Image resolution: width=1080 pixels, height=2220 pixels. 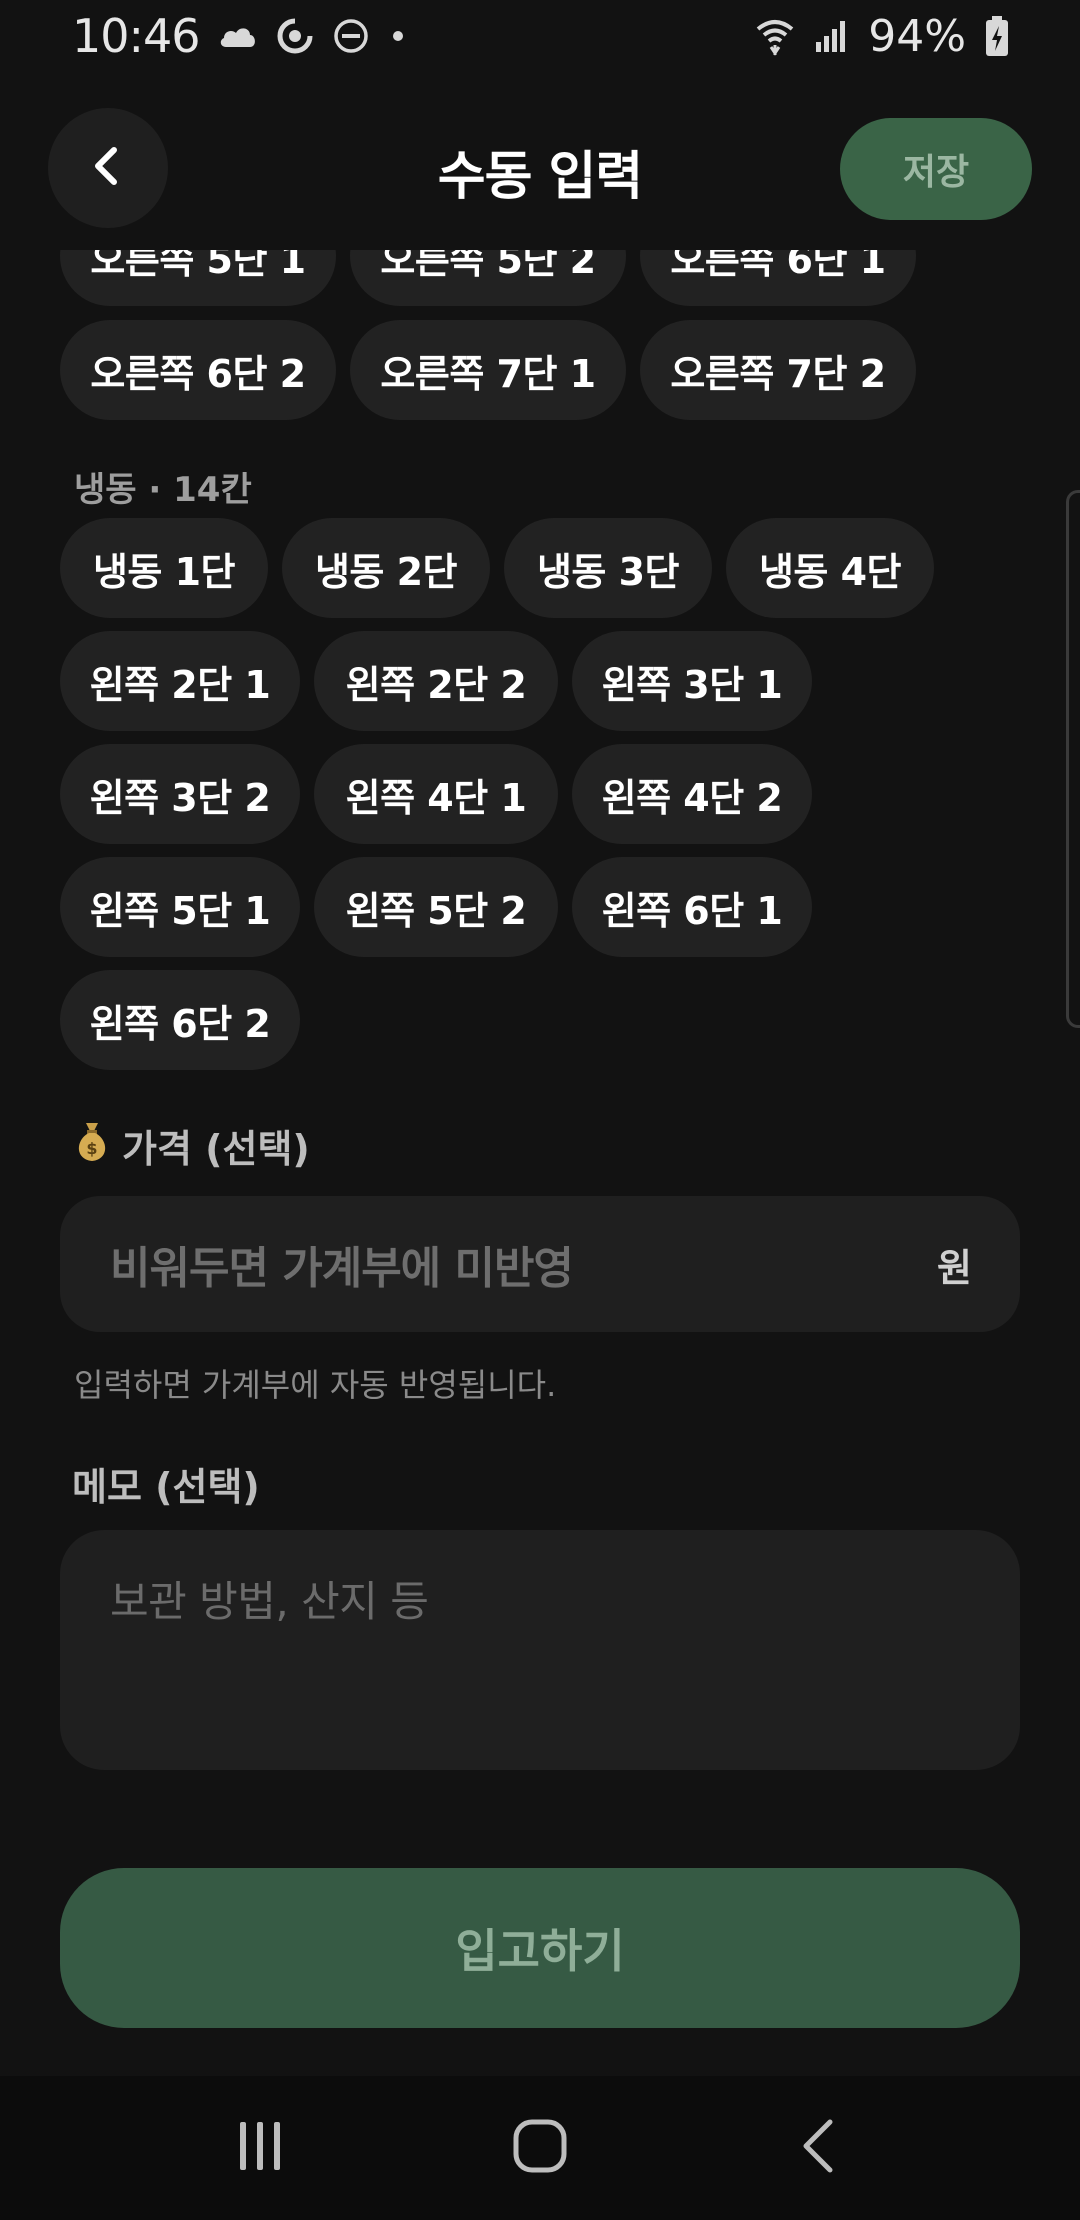 I want to click on memo-input-placeholder: 보관 방법, 산지 등, so click(x=269, y=1601).